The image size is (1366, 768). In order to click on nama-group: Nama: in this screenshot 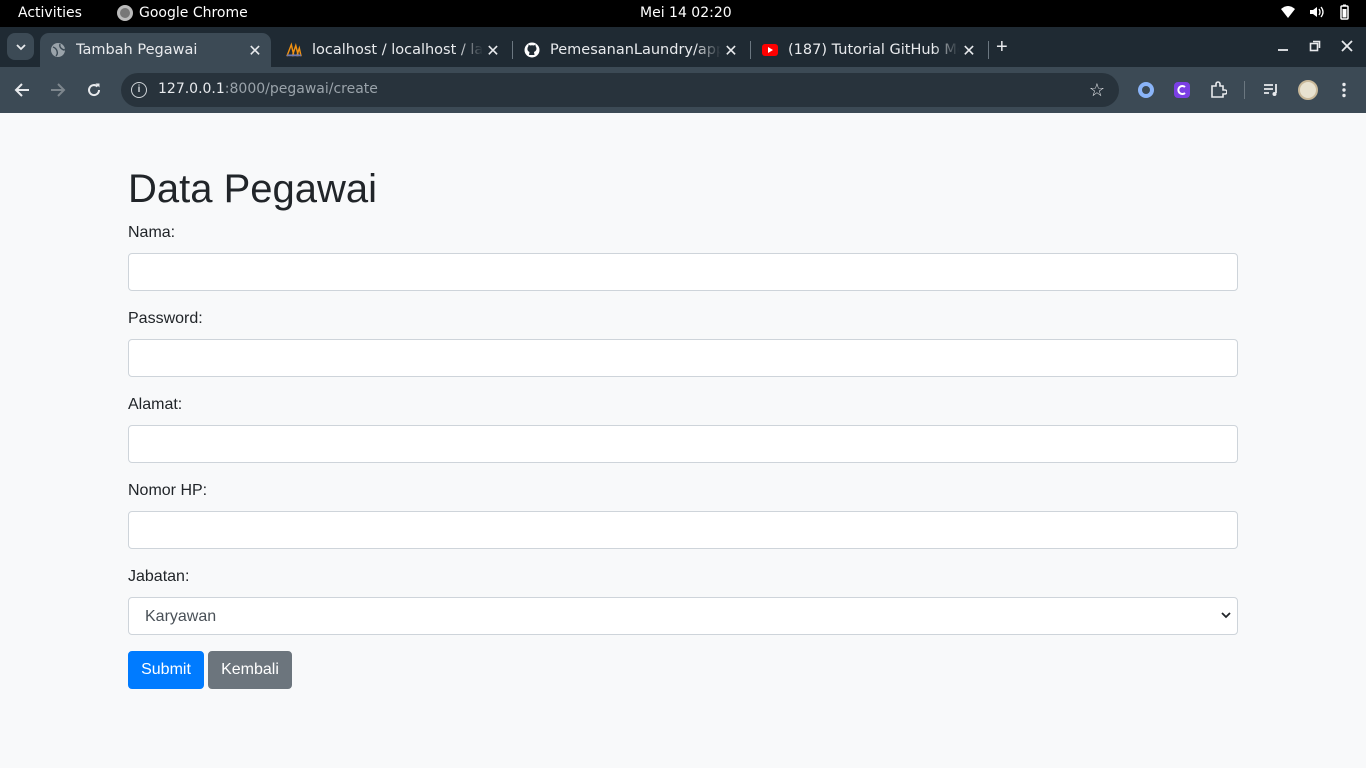, I will do `click(683, 256)`.